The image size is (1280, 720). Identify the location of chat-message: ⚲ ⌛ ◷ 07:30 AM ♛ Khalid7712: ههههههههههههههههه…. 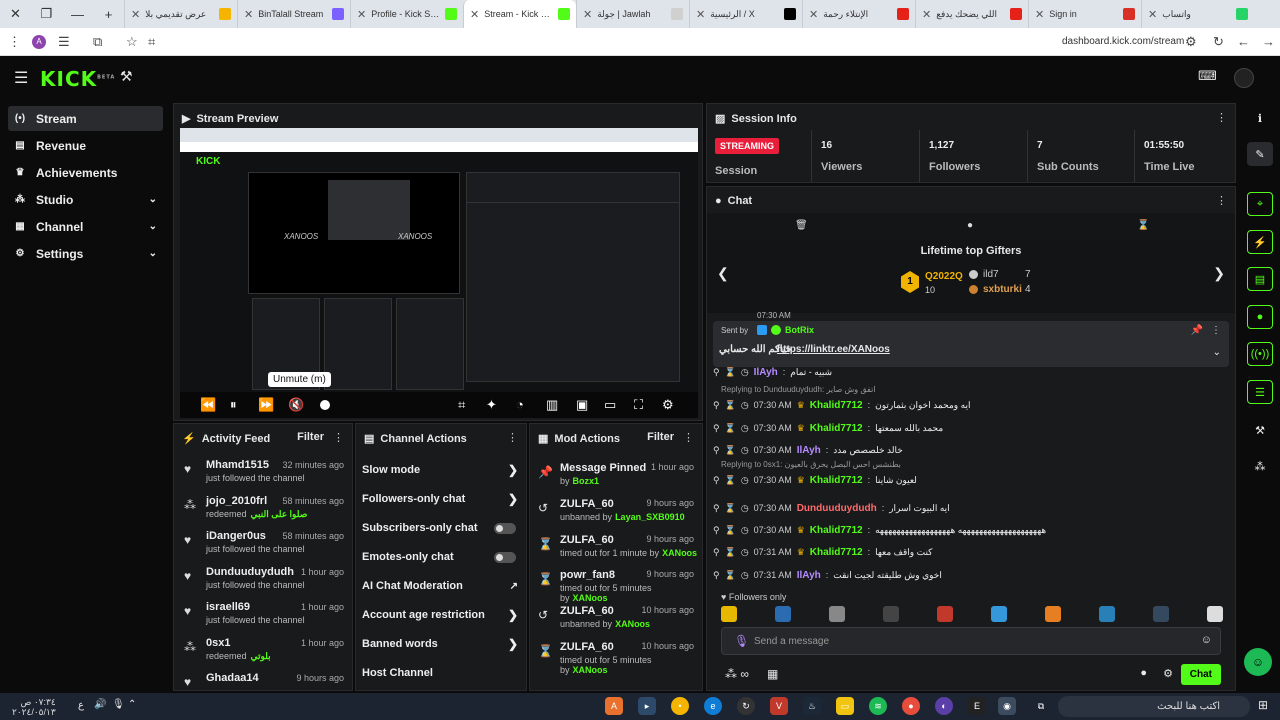
(971, 530).